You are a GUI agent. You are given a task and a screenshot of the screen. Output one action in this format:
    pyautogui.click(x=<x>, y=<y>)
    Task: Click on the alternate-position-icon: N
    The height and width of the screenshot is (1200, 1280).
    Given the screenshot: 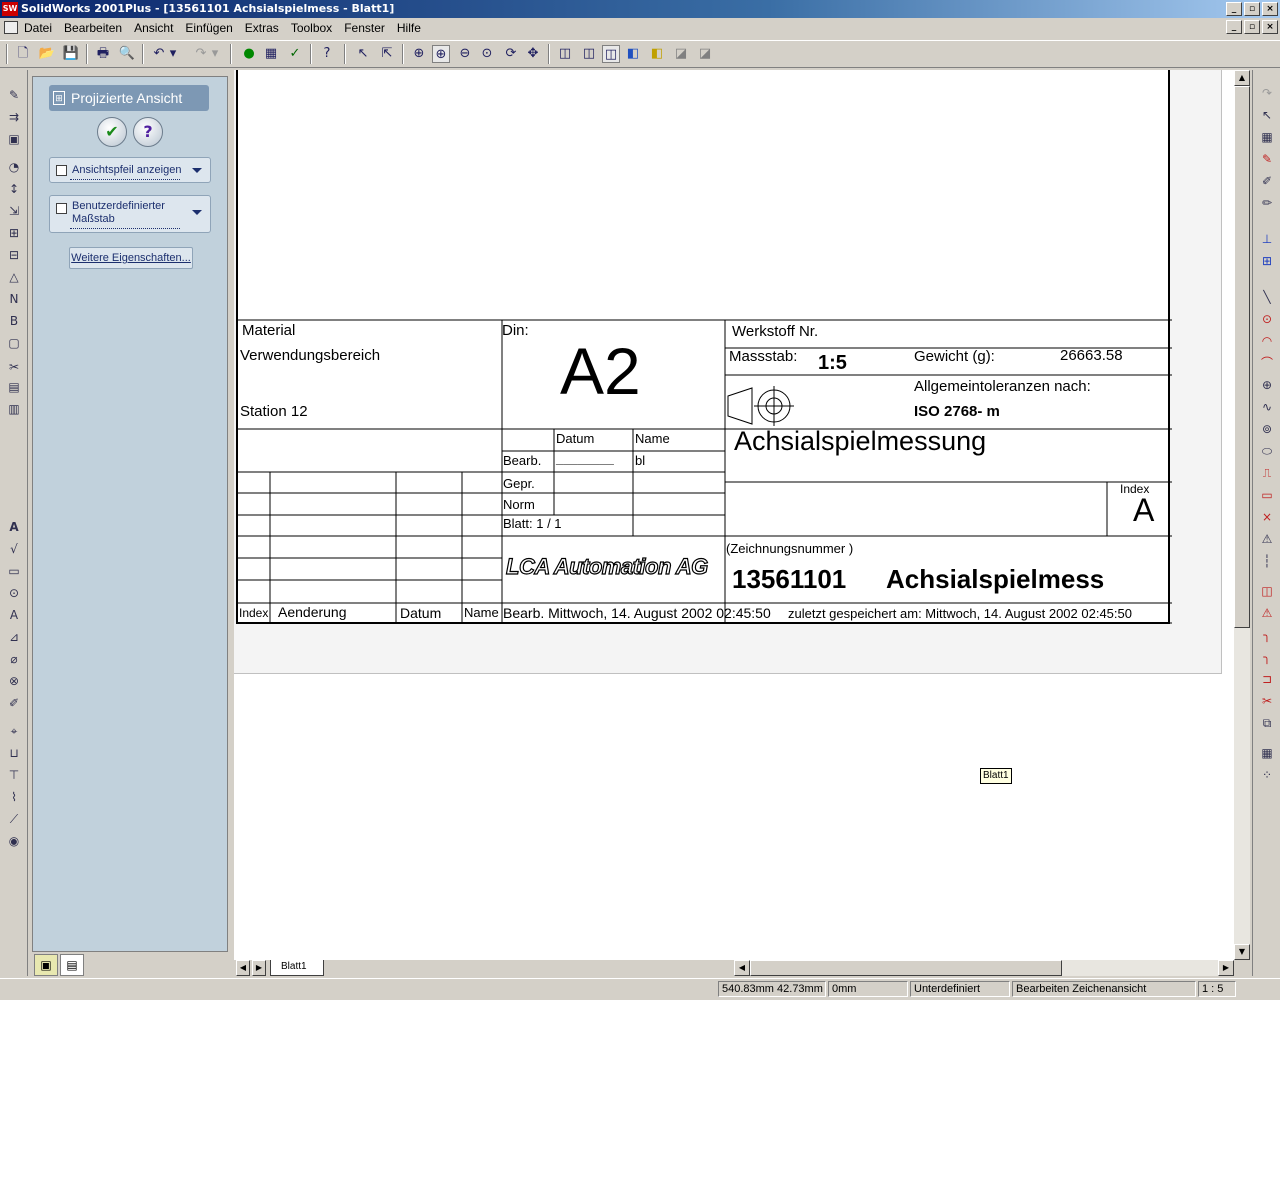 What is the action you would take?
    pyautogui.click(x=14, y=299)
    